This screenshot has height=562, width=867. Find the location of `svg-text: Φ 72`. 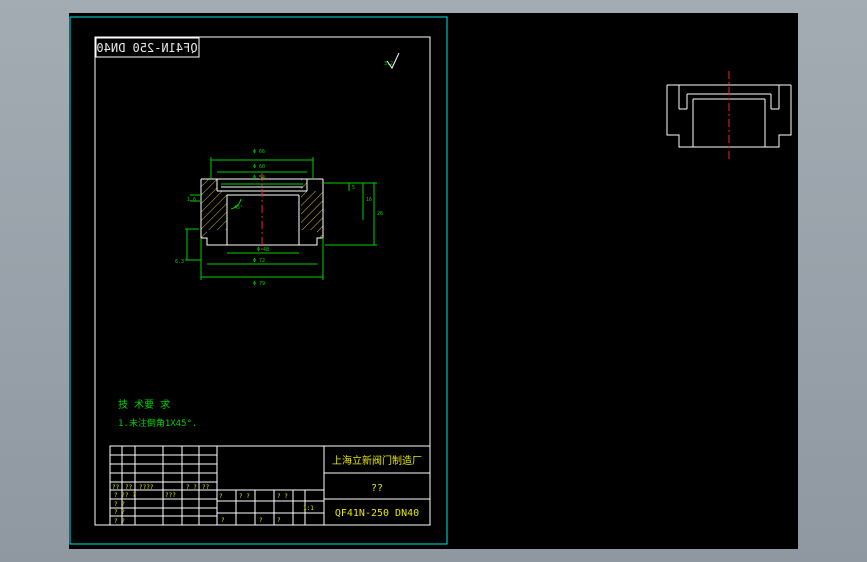

svg-text: Φ 72 is located at coordinates (259, 261).